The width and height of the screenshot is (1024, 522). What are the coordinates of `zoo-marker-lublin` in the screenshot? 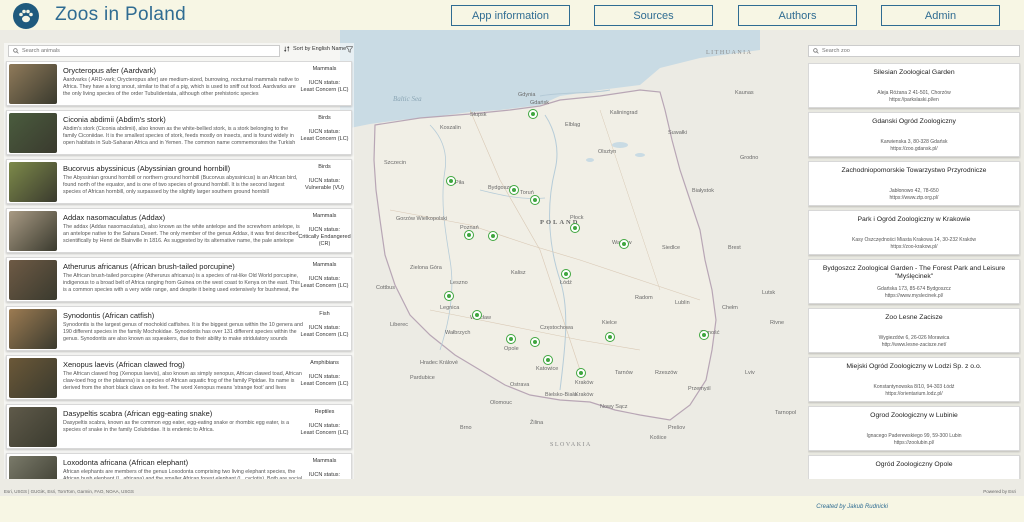 It's located at (704, 335).